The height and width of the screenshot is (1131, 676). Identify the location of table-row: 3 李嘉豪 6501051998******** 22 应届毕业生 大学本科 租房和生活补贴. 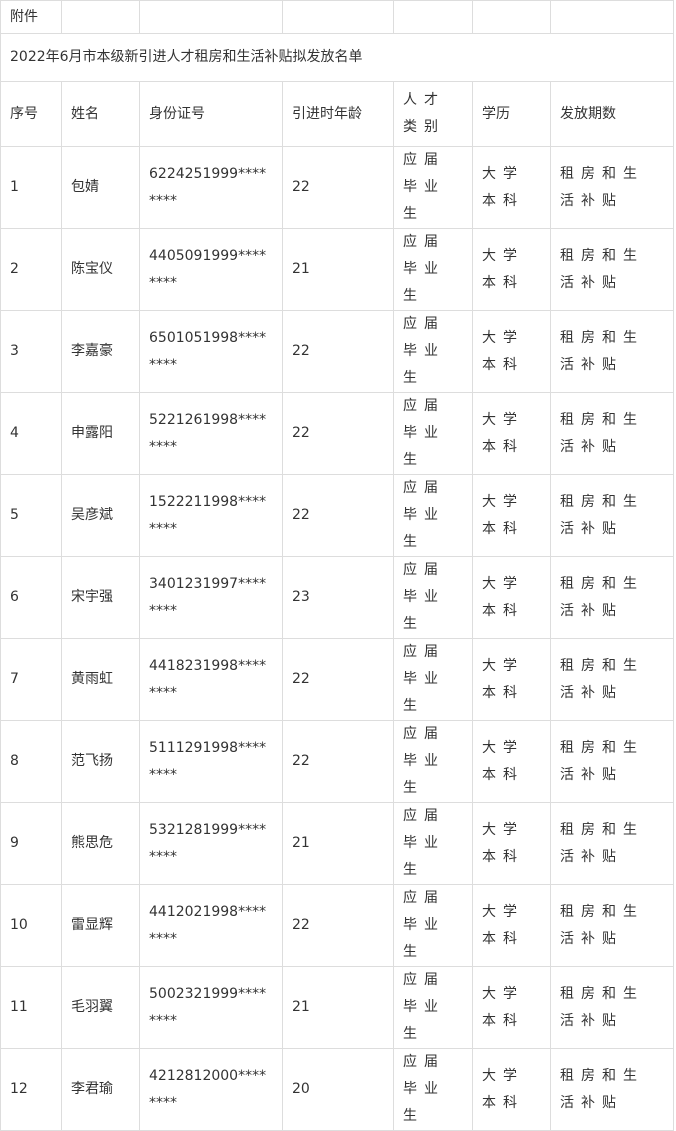
(337, 351).